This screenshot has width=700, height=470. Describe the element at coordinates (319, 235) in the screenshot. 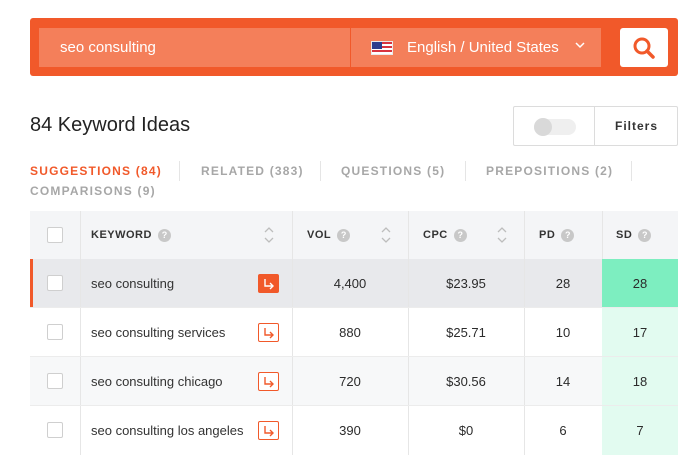

I see `vol-header-label: VOL` at that location.